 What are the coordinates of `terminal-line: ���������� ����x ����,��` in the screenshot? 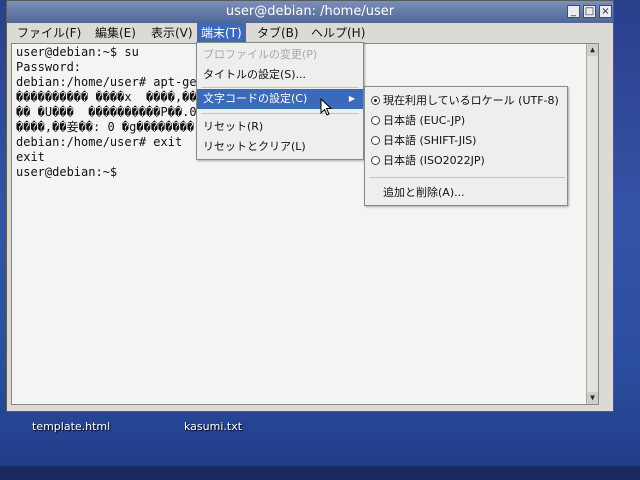 It's located at (106, 97).